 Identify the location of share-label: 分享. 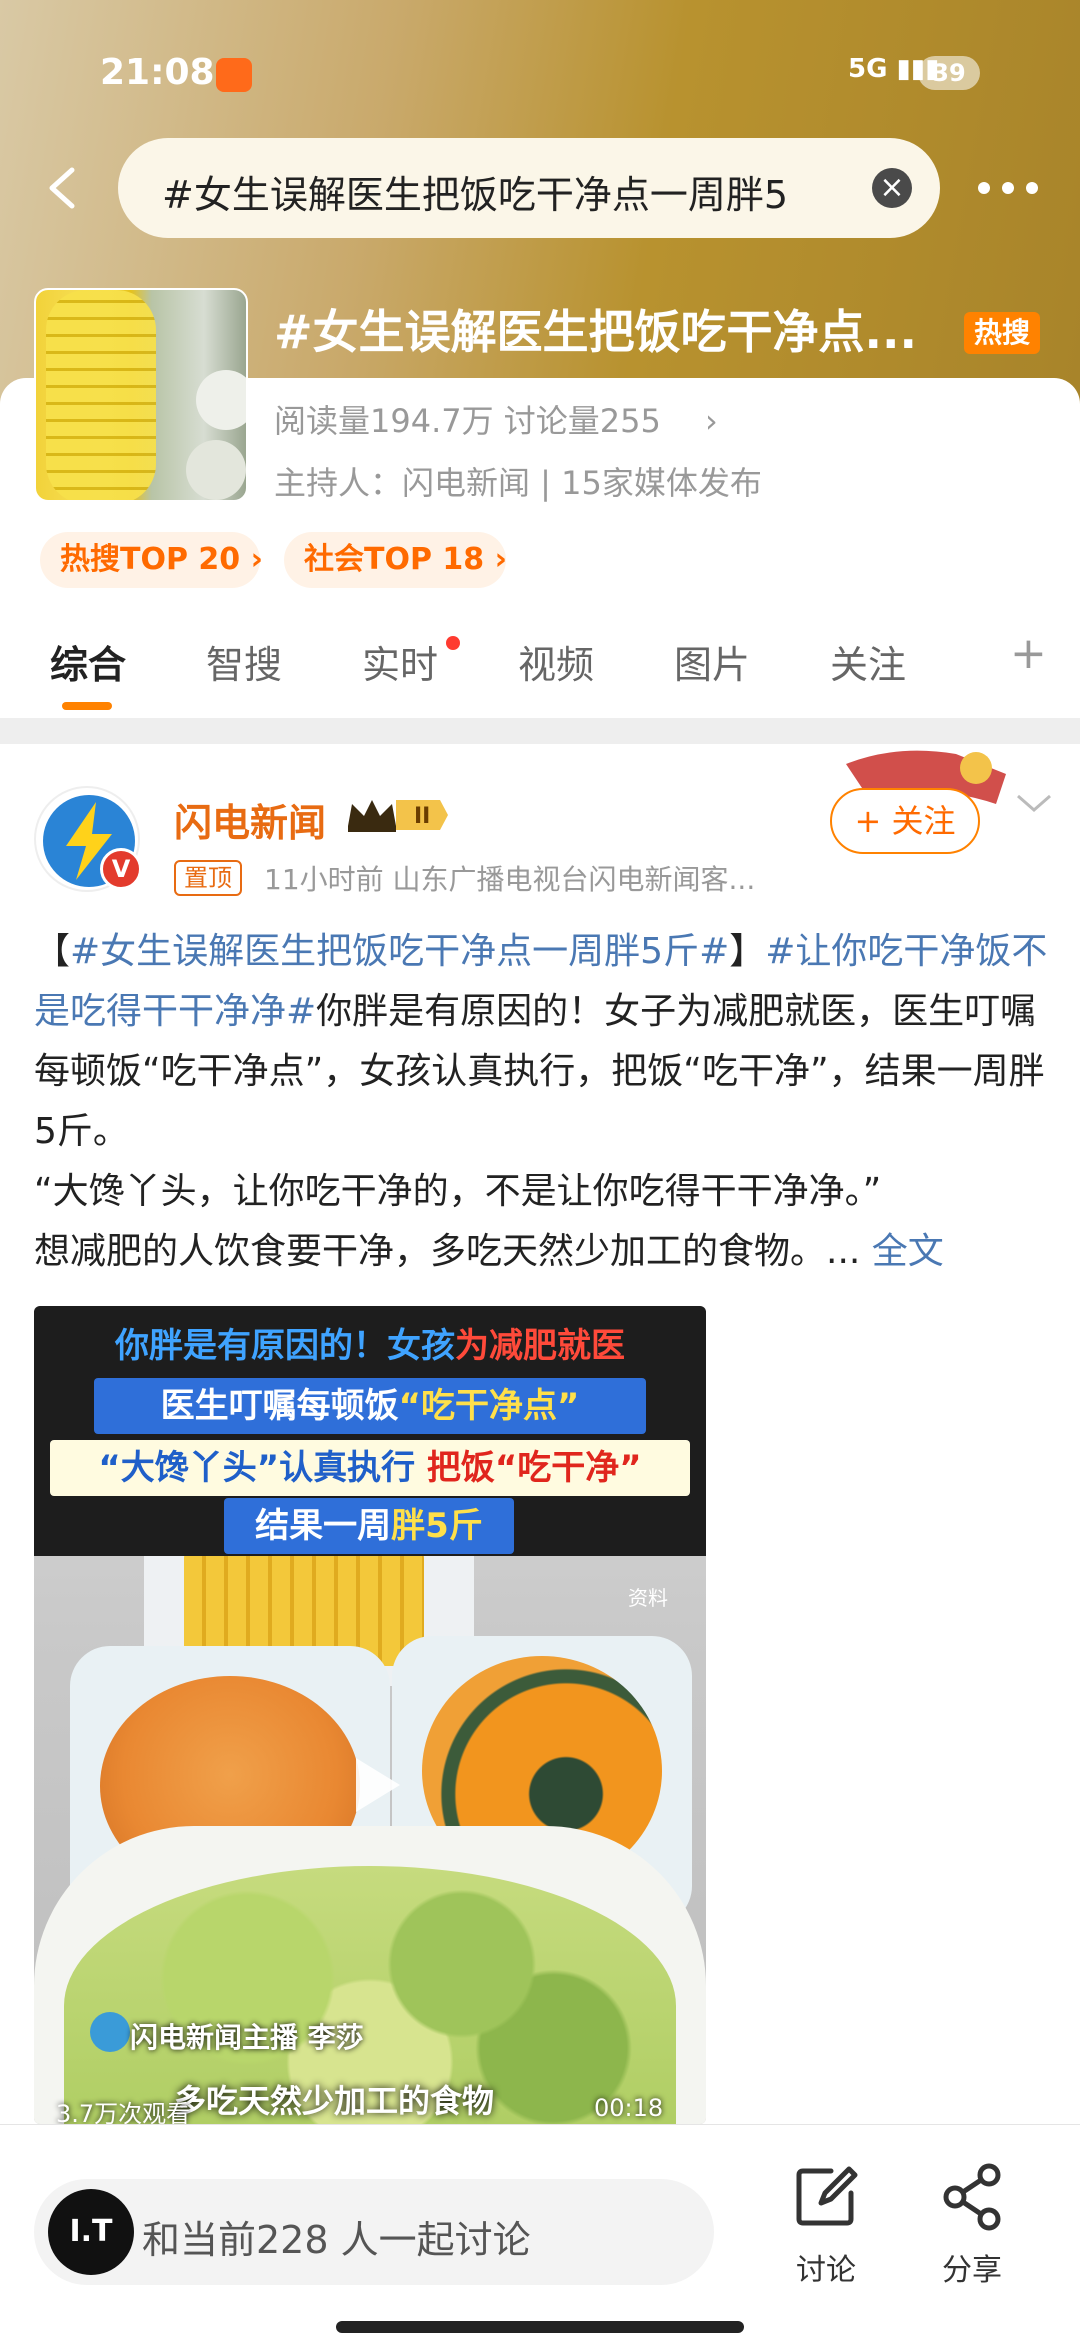
(972, 2270).